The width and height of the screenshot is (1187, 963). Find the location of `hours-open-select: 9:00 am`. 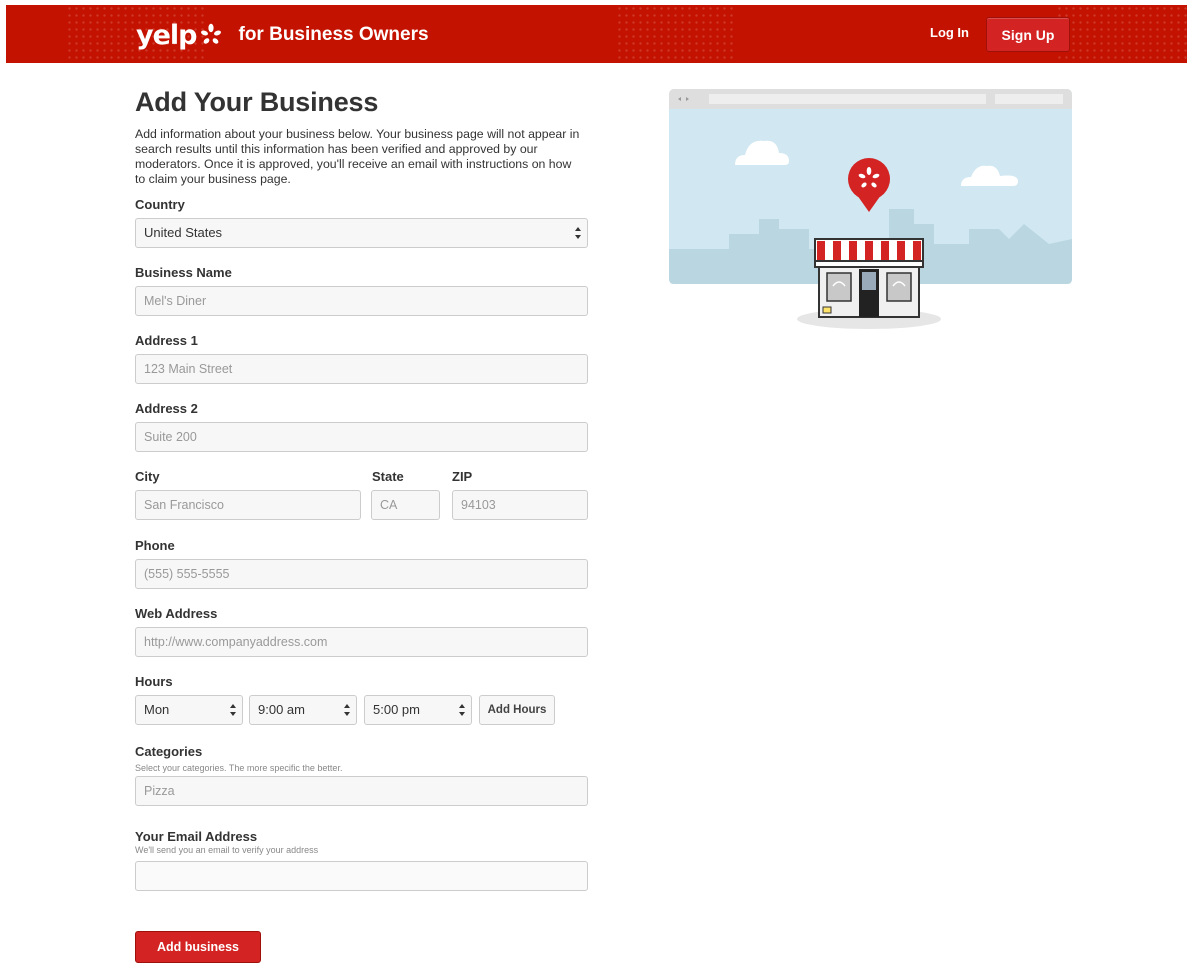

hours-open-select: 9:00 am is located at coordinates (303, 710).